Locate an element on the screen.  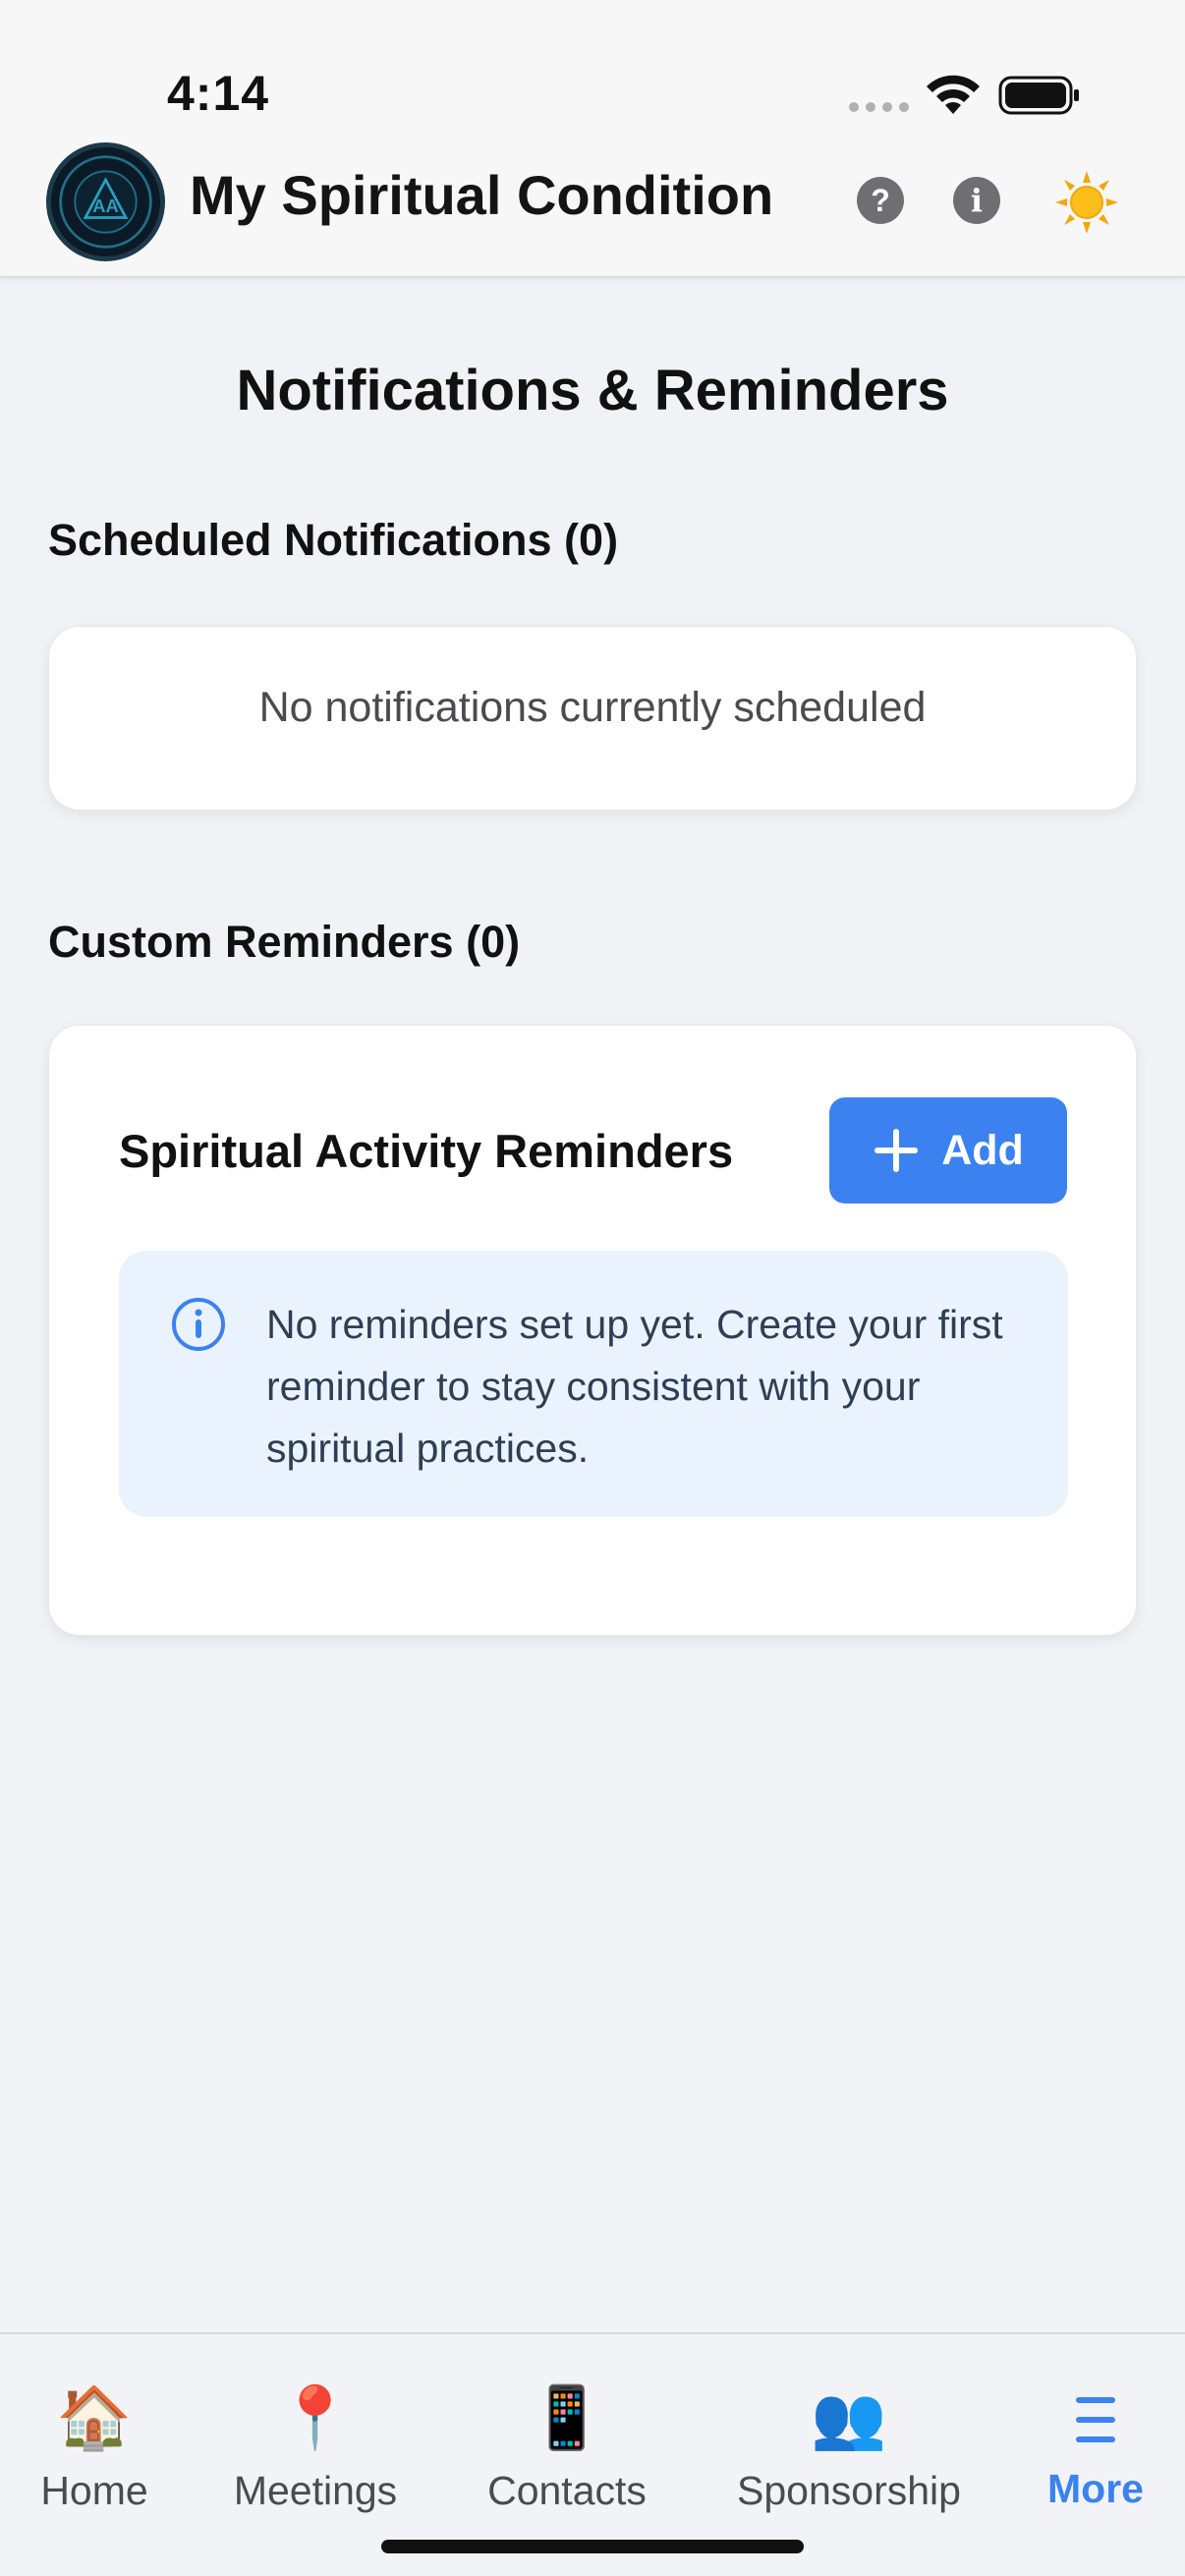
app-title: My Spiritual Condition is located at coordinates (482, 195).